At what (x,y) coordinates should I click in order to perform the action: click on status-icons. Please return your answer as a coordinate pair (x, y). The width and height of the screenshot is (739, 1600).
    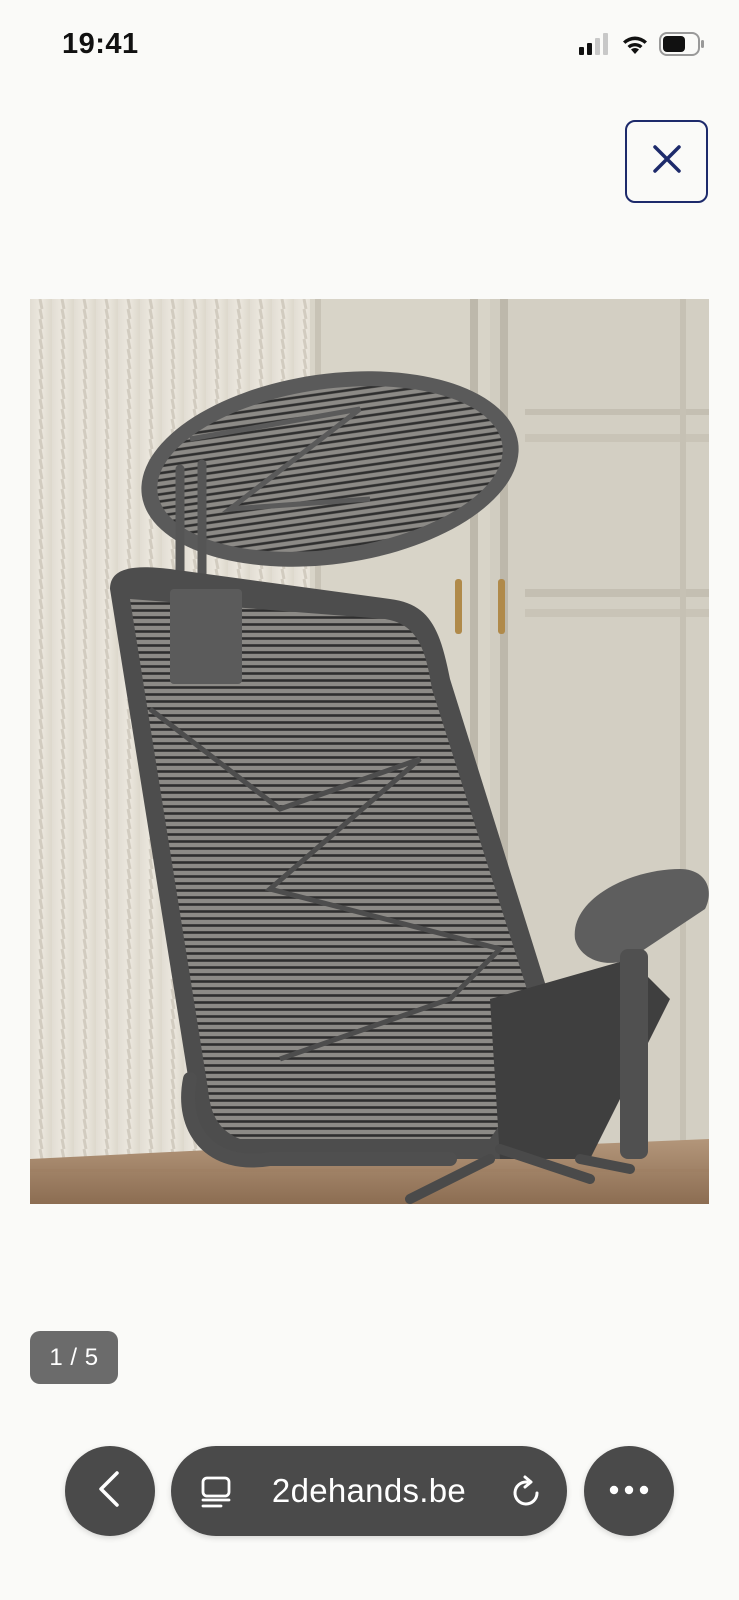
    Looking at the image, I should click on (642, 44).